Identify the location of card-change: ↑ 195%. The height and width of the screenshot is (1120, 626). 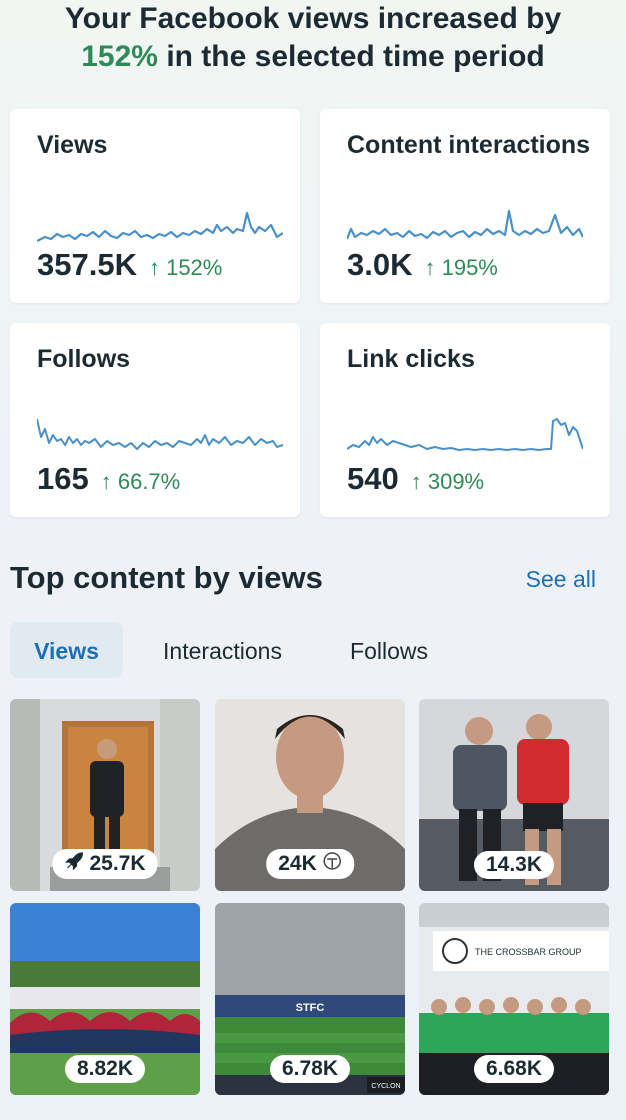
(461, 267).